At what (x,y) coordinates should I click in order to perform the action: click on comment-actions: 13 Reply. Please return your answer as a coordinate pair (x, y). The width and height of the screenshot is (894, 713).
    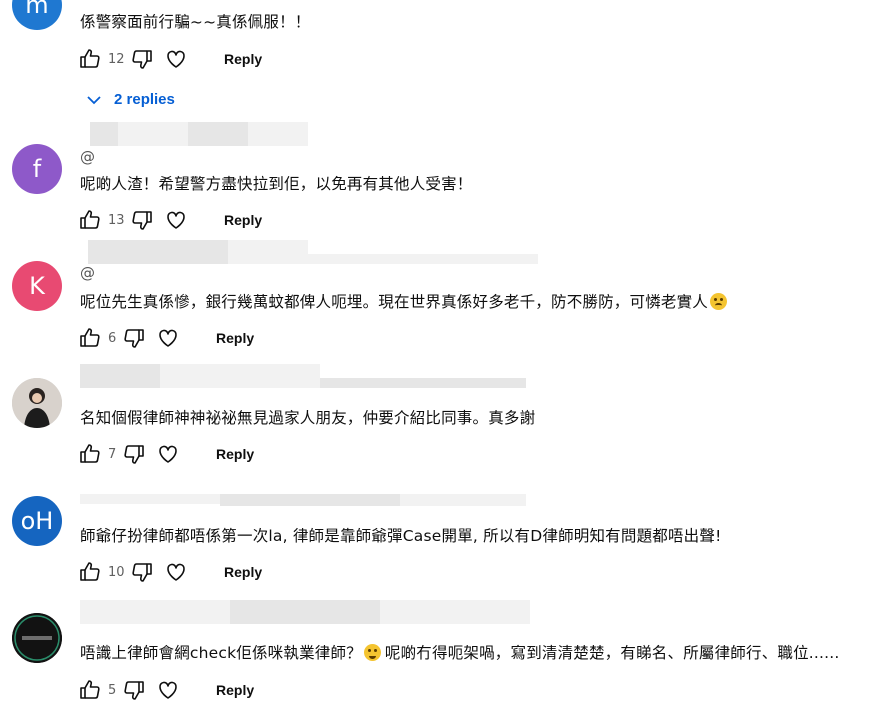
    Looking at the image, I should click on (170, 220).